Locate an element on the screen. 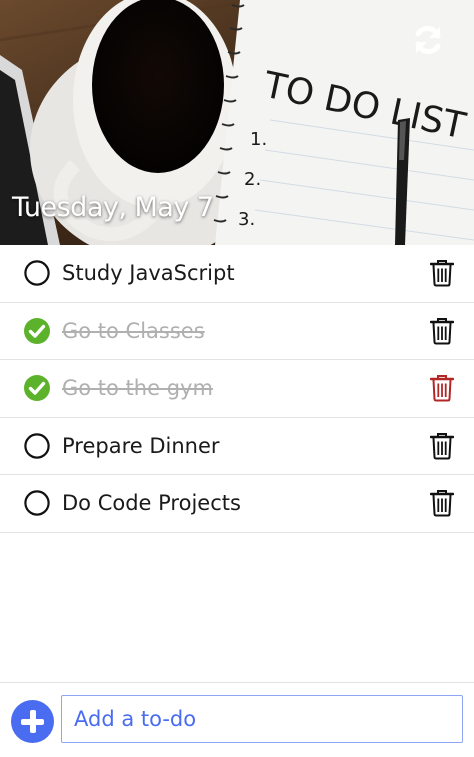 Image resolution: width=474 pixels, height=757 pixels. add-todo-button is located at coordinates (32, 721).